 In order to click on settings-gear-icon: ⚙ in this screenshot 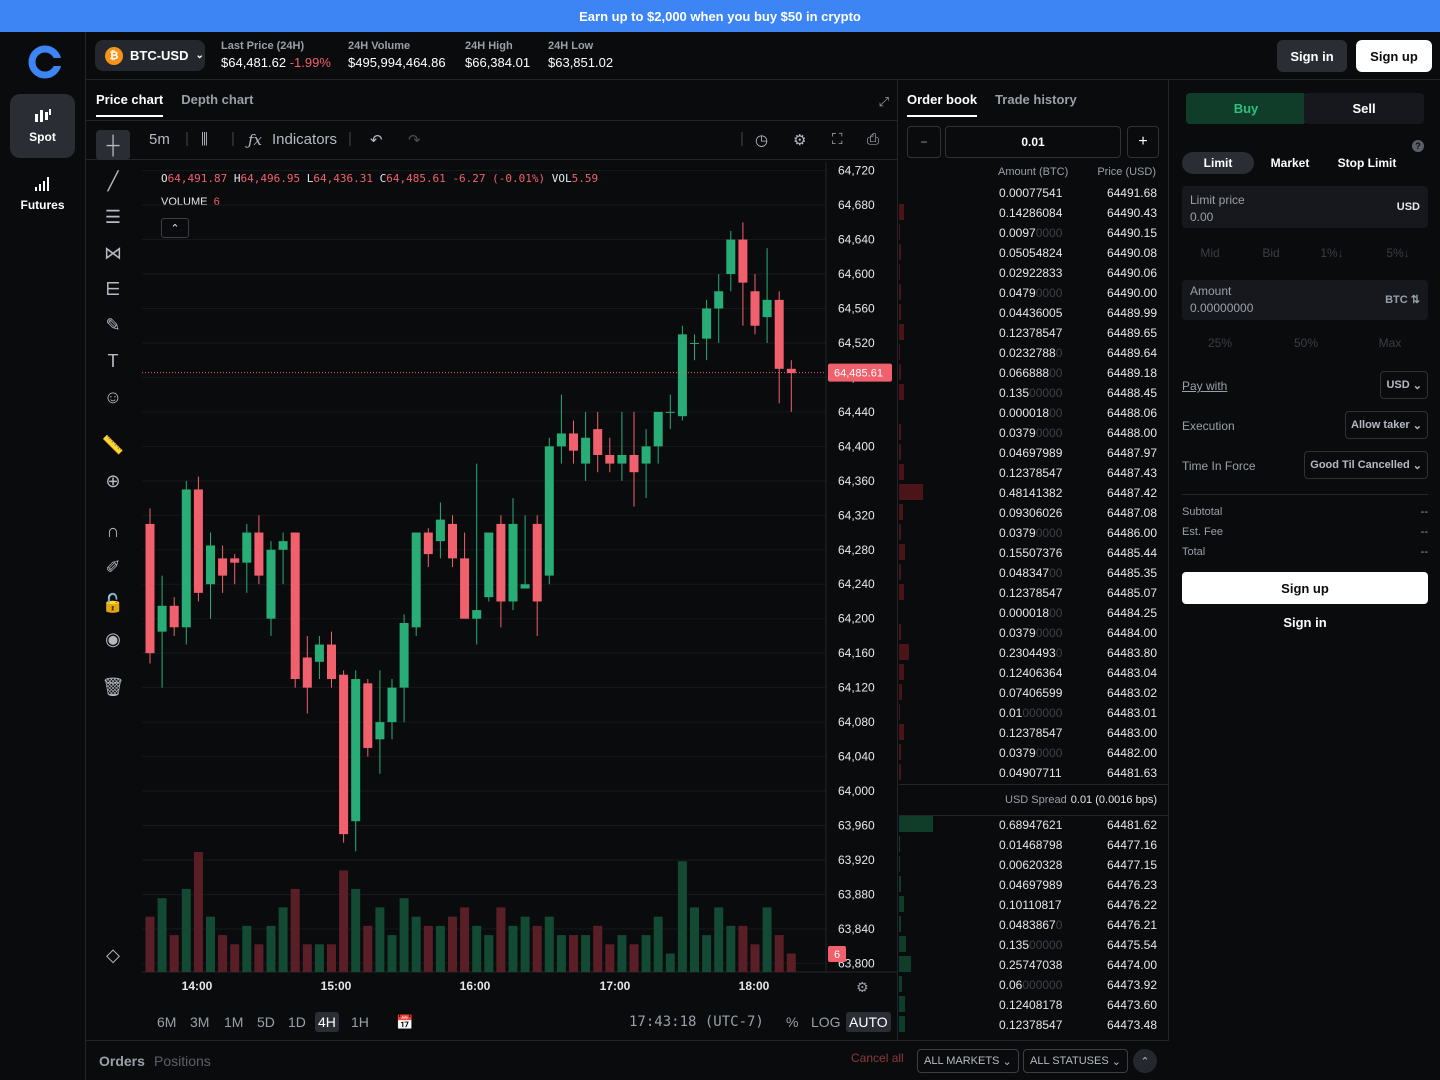, I will do `click(799, 140)`.